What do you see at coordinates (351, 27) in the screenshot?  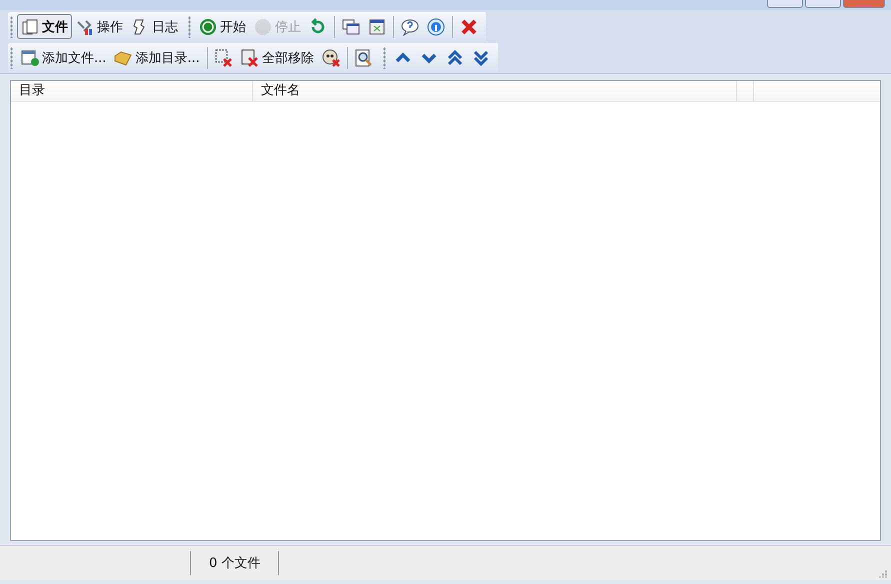 I see `windows-icon` at bounding box center [351, 27].